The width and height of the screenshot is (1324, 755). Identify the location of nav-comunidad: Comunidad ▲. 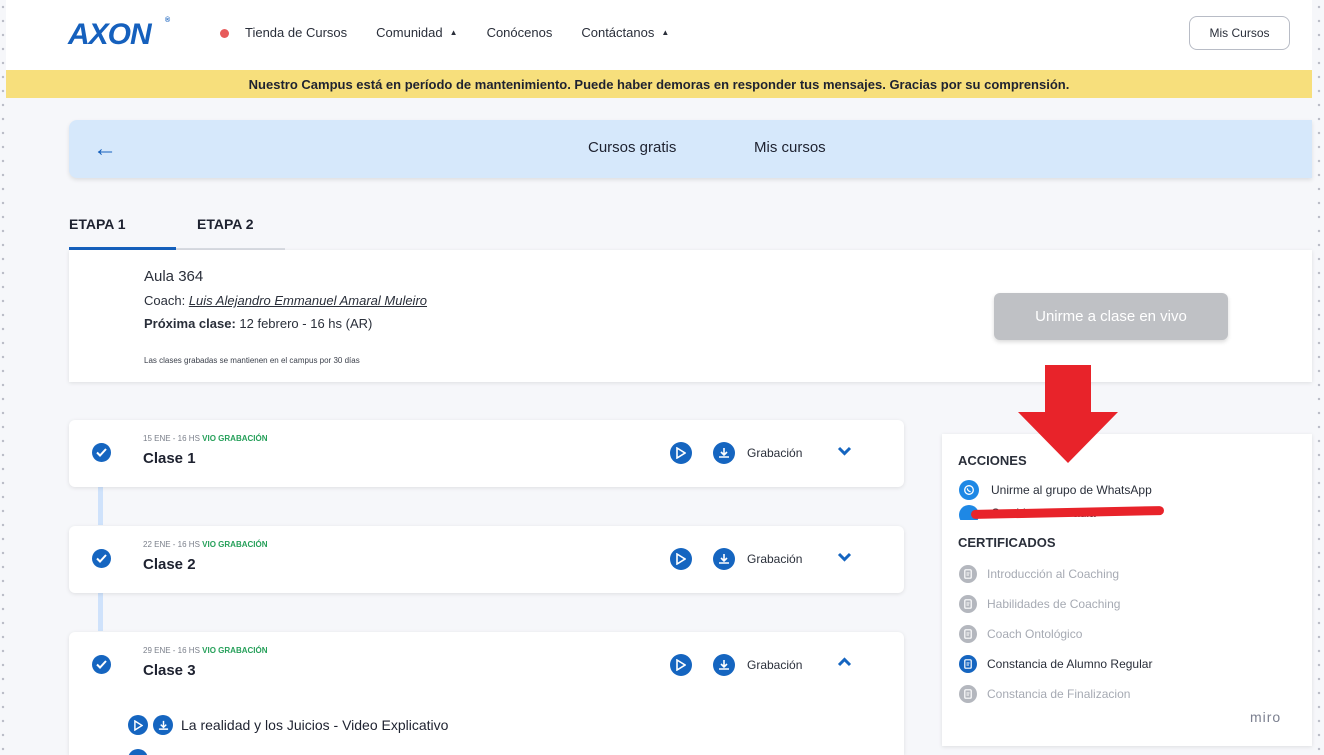
(416, 32).